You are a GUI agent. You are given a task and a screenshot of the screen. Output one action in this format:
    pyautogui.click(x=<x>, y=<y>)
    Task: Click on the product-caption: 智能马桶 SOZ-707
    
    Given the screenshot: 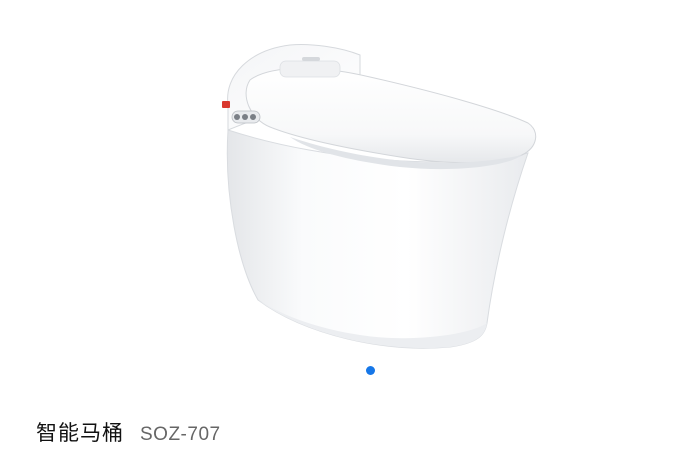 What is the action you would take?
    pyautogui.click(x=128, y=432)
    